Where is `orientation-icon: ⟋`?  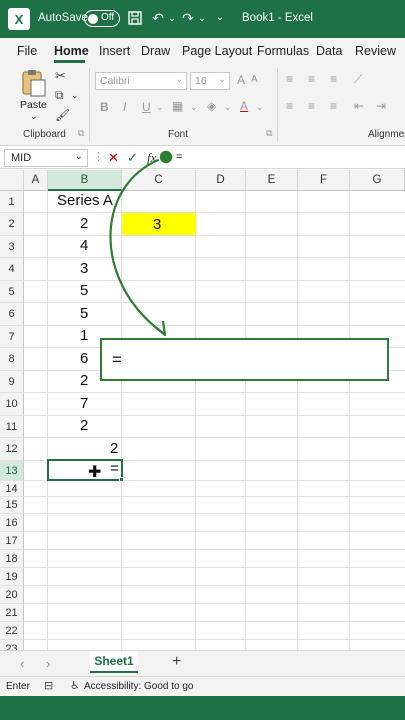 orientation-icon: ⟋ is located at coordinates (358, 79).